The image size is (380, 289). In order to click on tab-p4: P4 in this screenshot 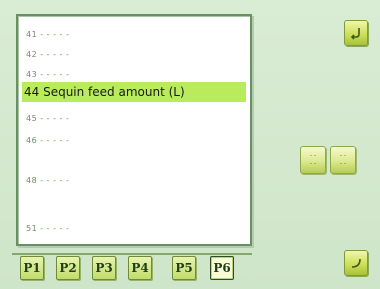, I will do `click(140, 268)`.